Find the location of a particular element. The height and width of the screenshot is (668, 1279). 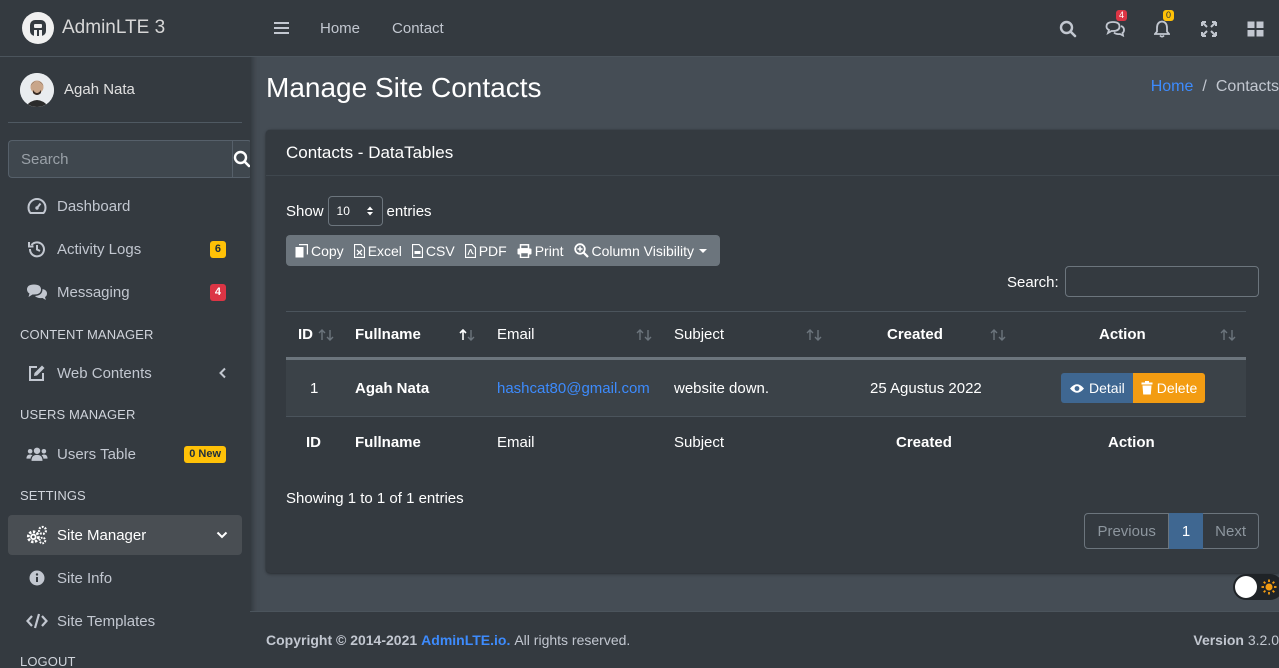

th-large-icon is located at coordinates (1255, 28).